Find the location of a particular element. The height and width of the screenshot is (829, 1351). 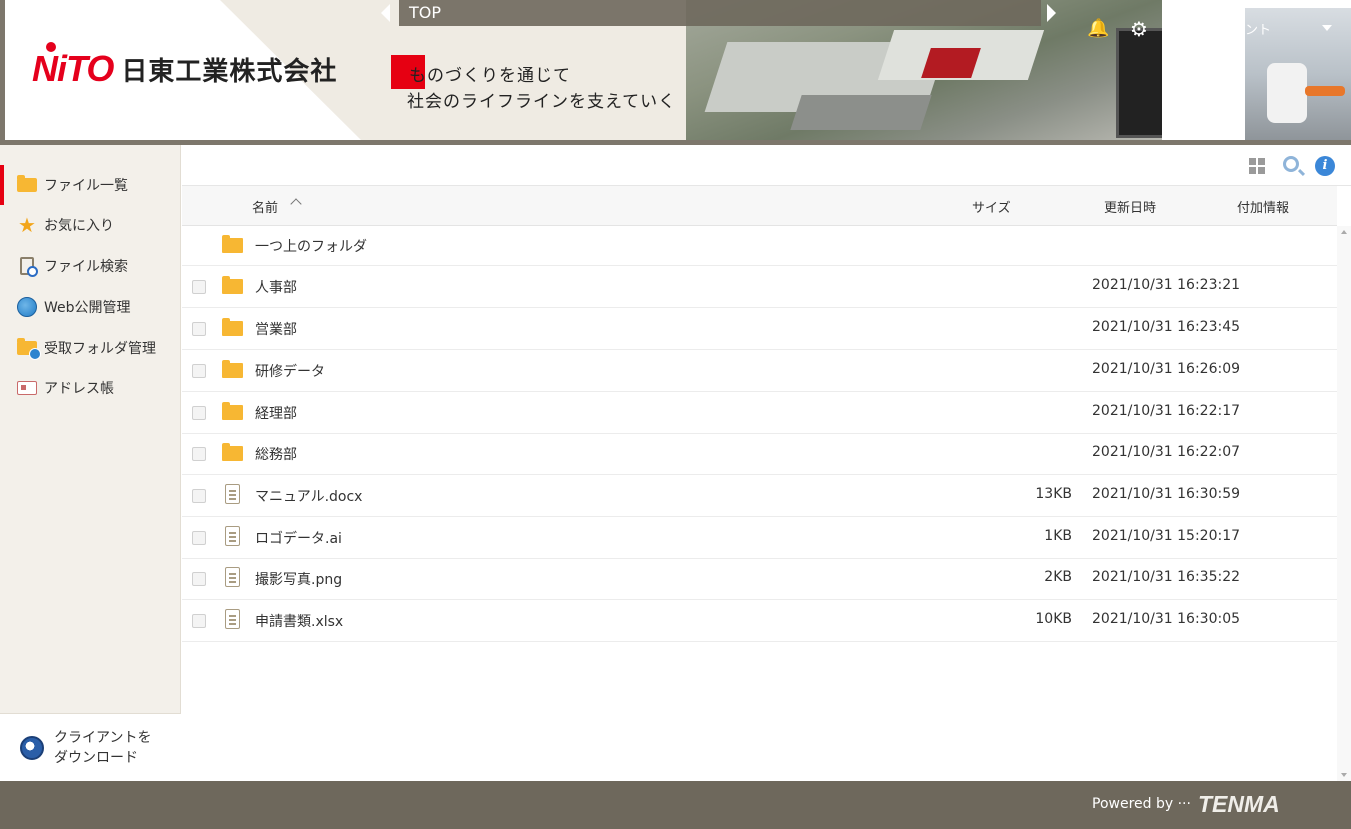

nav-back-arrow-icon is located at coordinates (385, 13).